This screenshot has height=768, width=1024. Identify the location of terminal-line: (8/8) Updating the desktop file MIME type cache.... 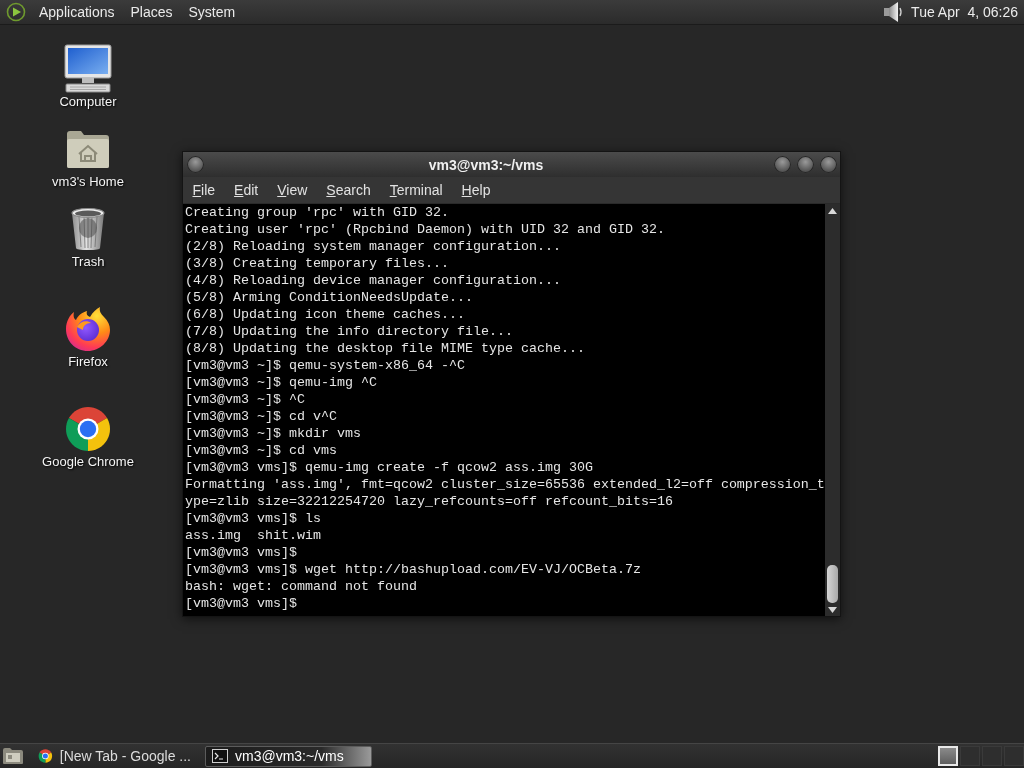
(385, 348).